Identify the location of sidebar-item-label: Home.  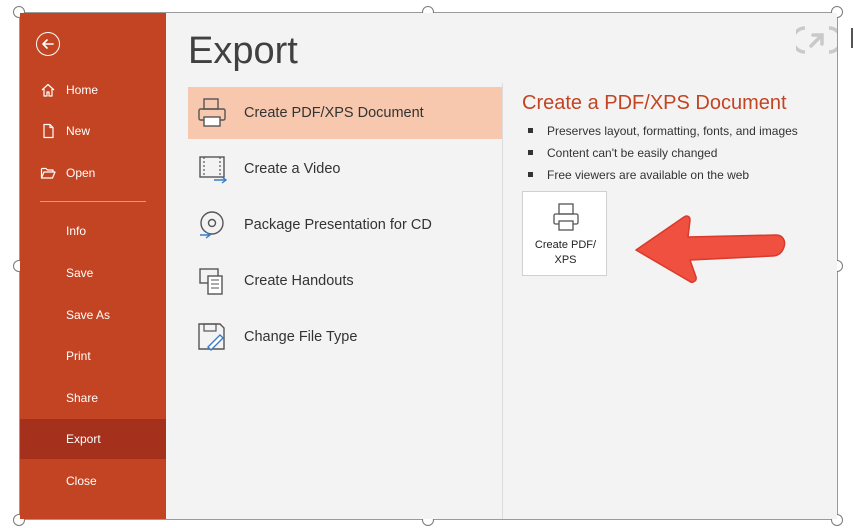
(82, 90).